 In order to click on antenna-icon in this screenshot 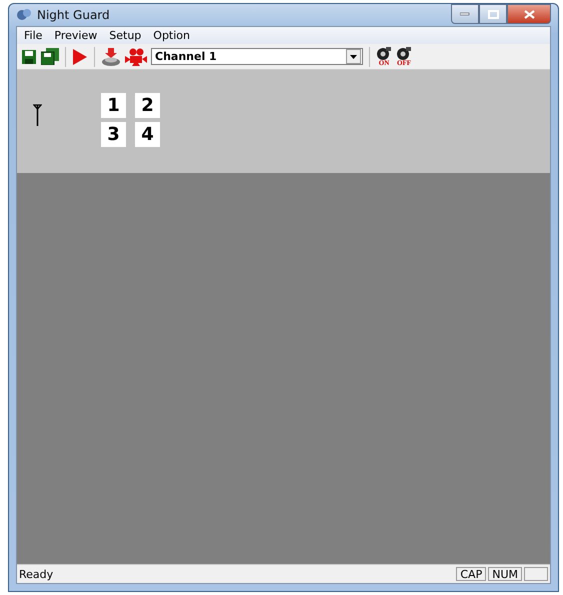, I will do `click(37, 115)`.